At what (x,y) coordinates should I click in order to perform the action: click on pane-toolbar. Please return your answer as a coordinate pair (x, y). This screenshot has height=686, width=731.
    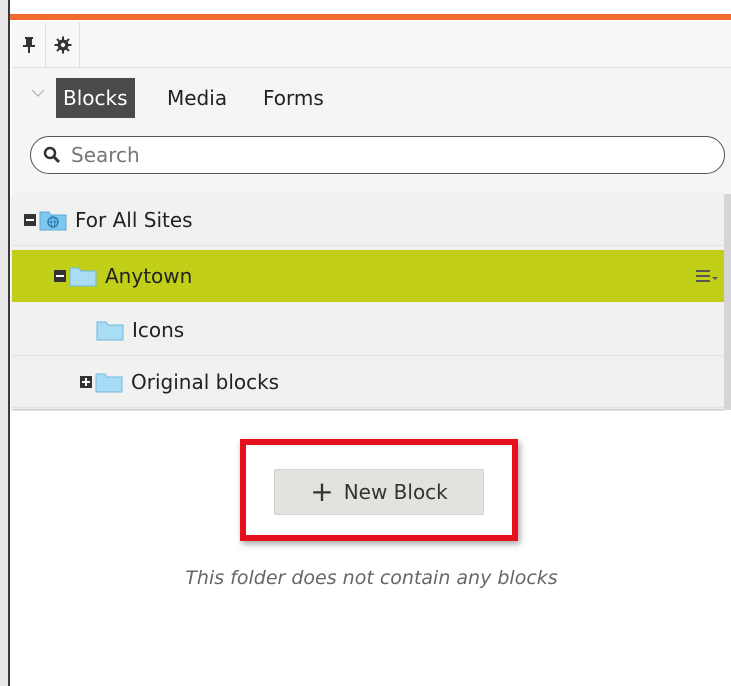
    Looking at the image, I should click on (371, 45).